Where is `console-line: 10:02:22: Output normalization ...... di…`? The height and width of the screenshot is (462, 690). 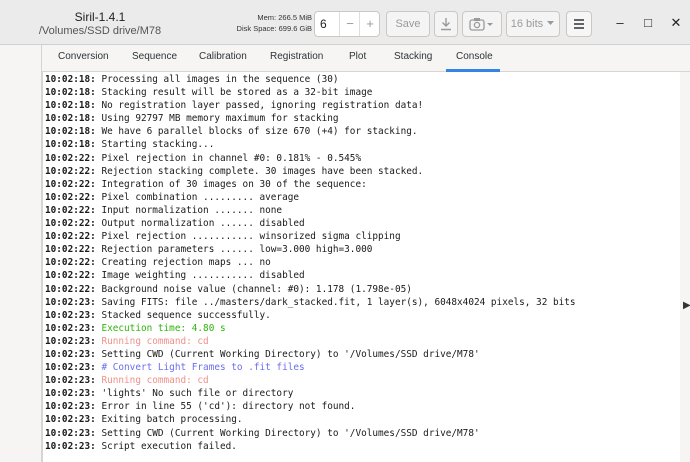
console-line: 10:02:22: Output normalization ...... di… is located at coordinates (310, 223).